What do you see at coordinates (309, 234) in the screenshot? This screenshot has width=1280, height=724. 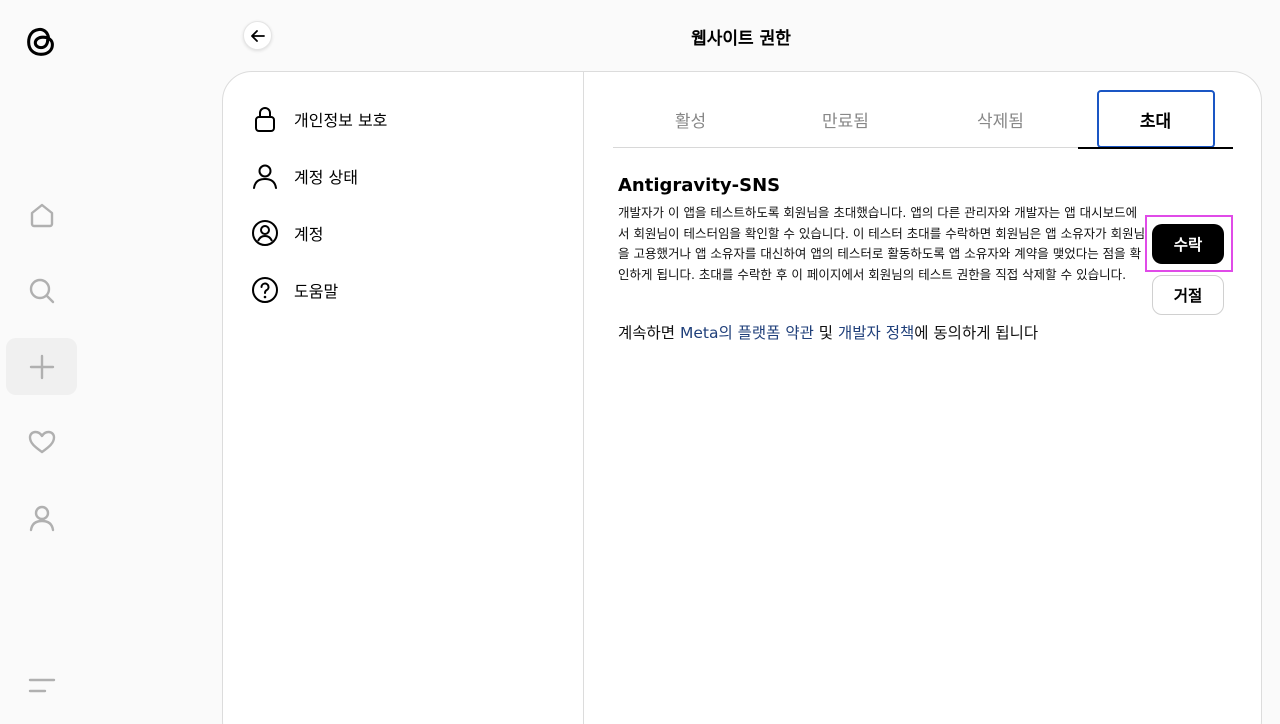 I see `sidebar-item-label: 계정` at bounding box center [309, 234].